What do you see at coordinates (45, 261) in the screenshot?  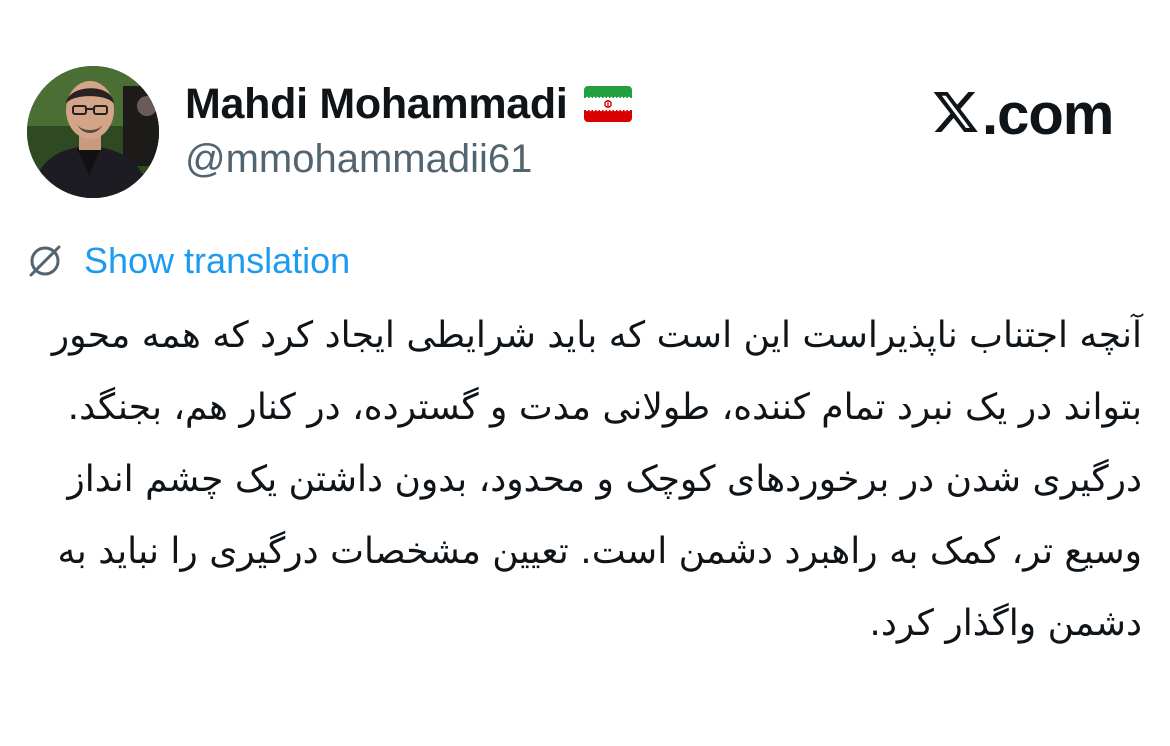 I see `globe-translate-icon` at bounding box center [45, 261].